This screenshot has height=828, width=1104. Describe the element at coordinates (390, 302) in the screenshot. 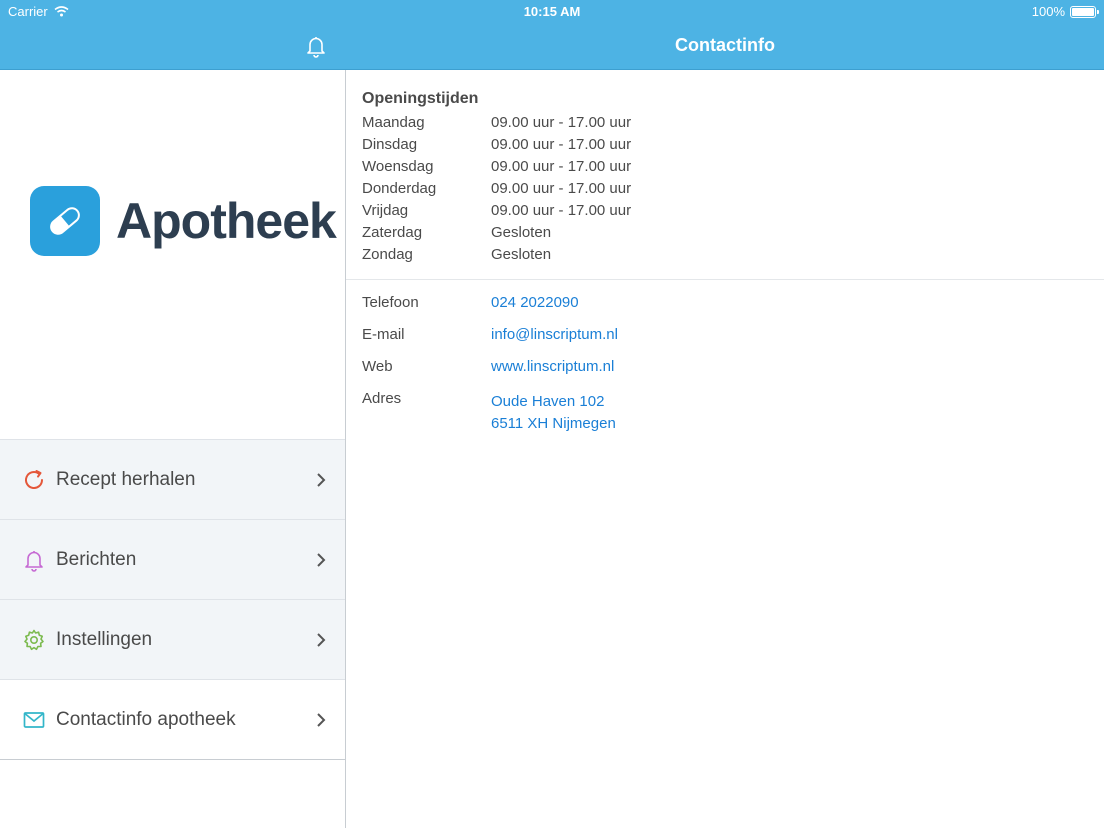

I see `contact-label: Telefoon` at that location.